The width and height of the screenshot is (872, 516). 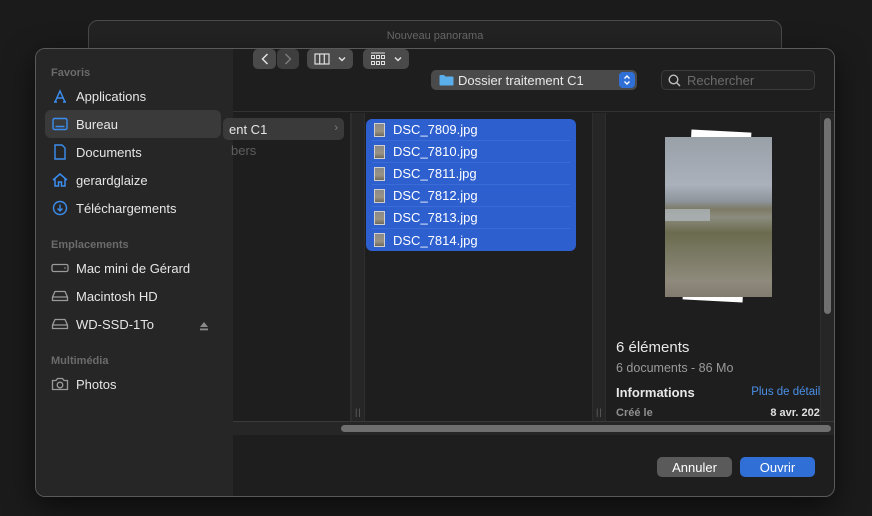 I want to click on preview-title: 6 éléments, so click(x=653, y=347).